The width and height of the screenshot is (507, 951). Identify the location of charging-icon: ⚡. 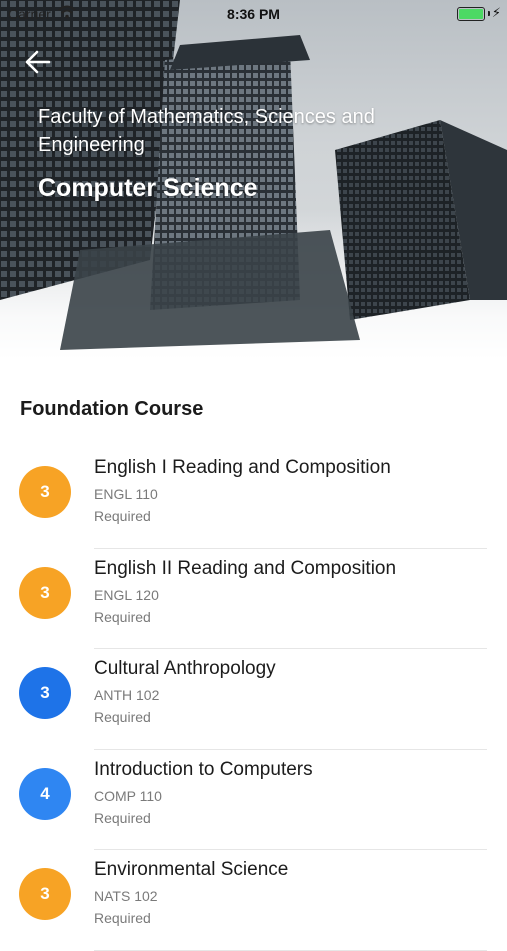
(496, 12).